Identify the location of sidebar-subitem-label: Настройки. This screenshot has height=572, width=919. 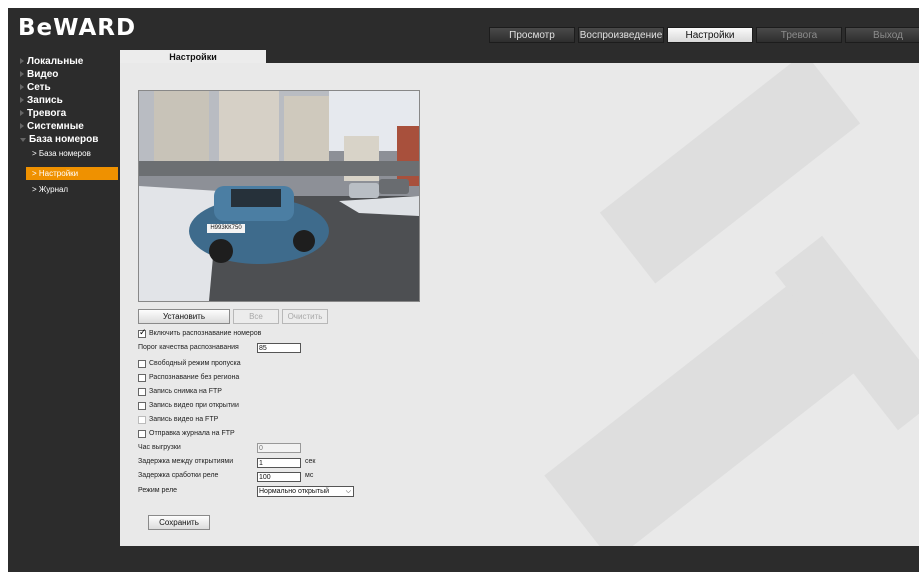
(58, 173).